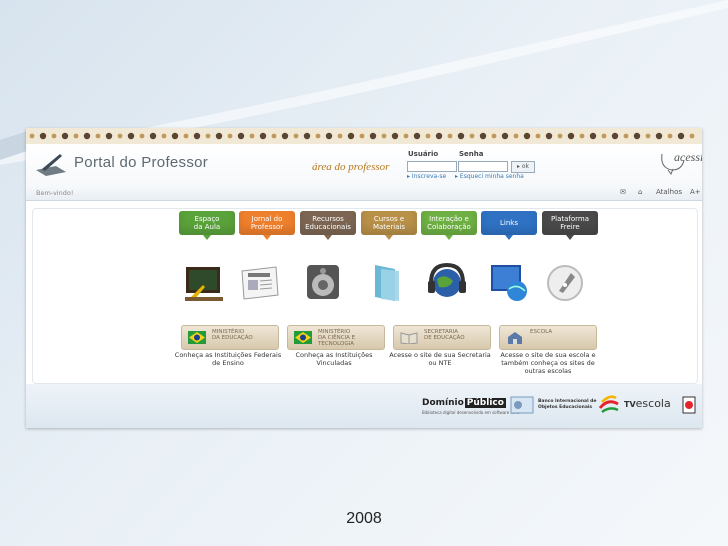 The height and width of the screenshot is (546, 728). What do you see at coordinates (449, 223) in the screenshot?
I see `tab-label: Interação e Colaboração` at bounding box center [449, 223].